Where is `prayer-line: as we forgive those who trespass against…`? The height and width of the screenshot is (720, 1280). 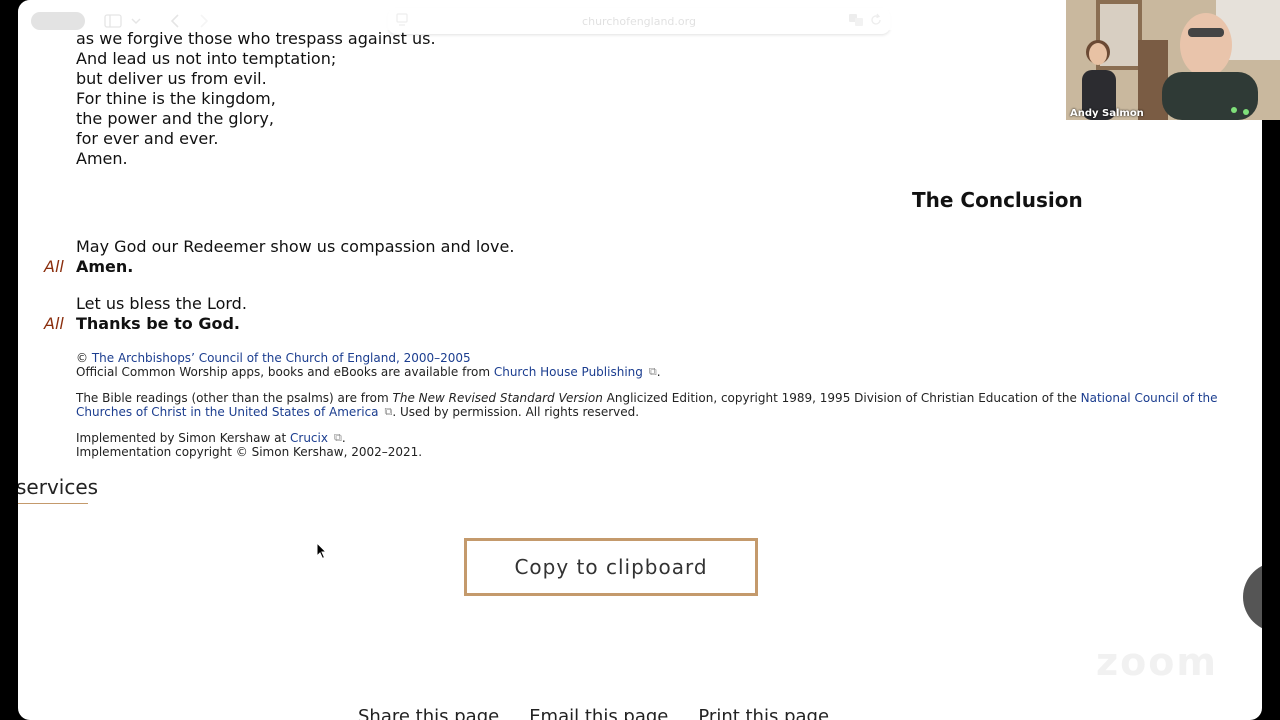
prayer-line: as we forgive those who trespass against… is located at coordinates (256, 38).